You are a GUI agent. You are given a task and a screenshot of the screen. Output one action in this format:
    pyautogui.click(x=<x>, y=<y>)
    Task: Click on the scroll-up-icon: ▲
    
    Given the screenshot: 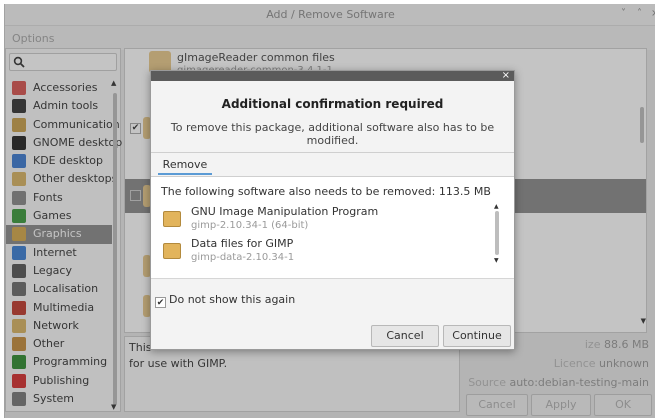 What is the action you would take?
    pyautogui.click(x=496, y=206)
    